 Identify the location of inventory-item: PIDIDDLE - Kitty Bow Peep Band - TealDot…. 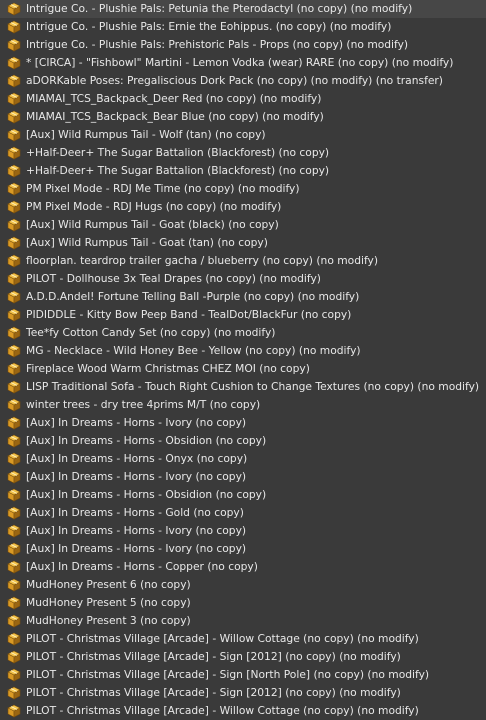
(243, 315).